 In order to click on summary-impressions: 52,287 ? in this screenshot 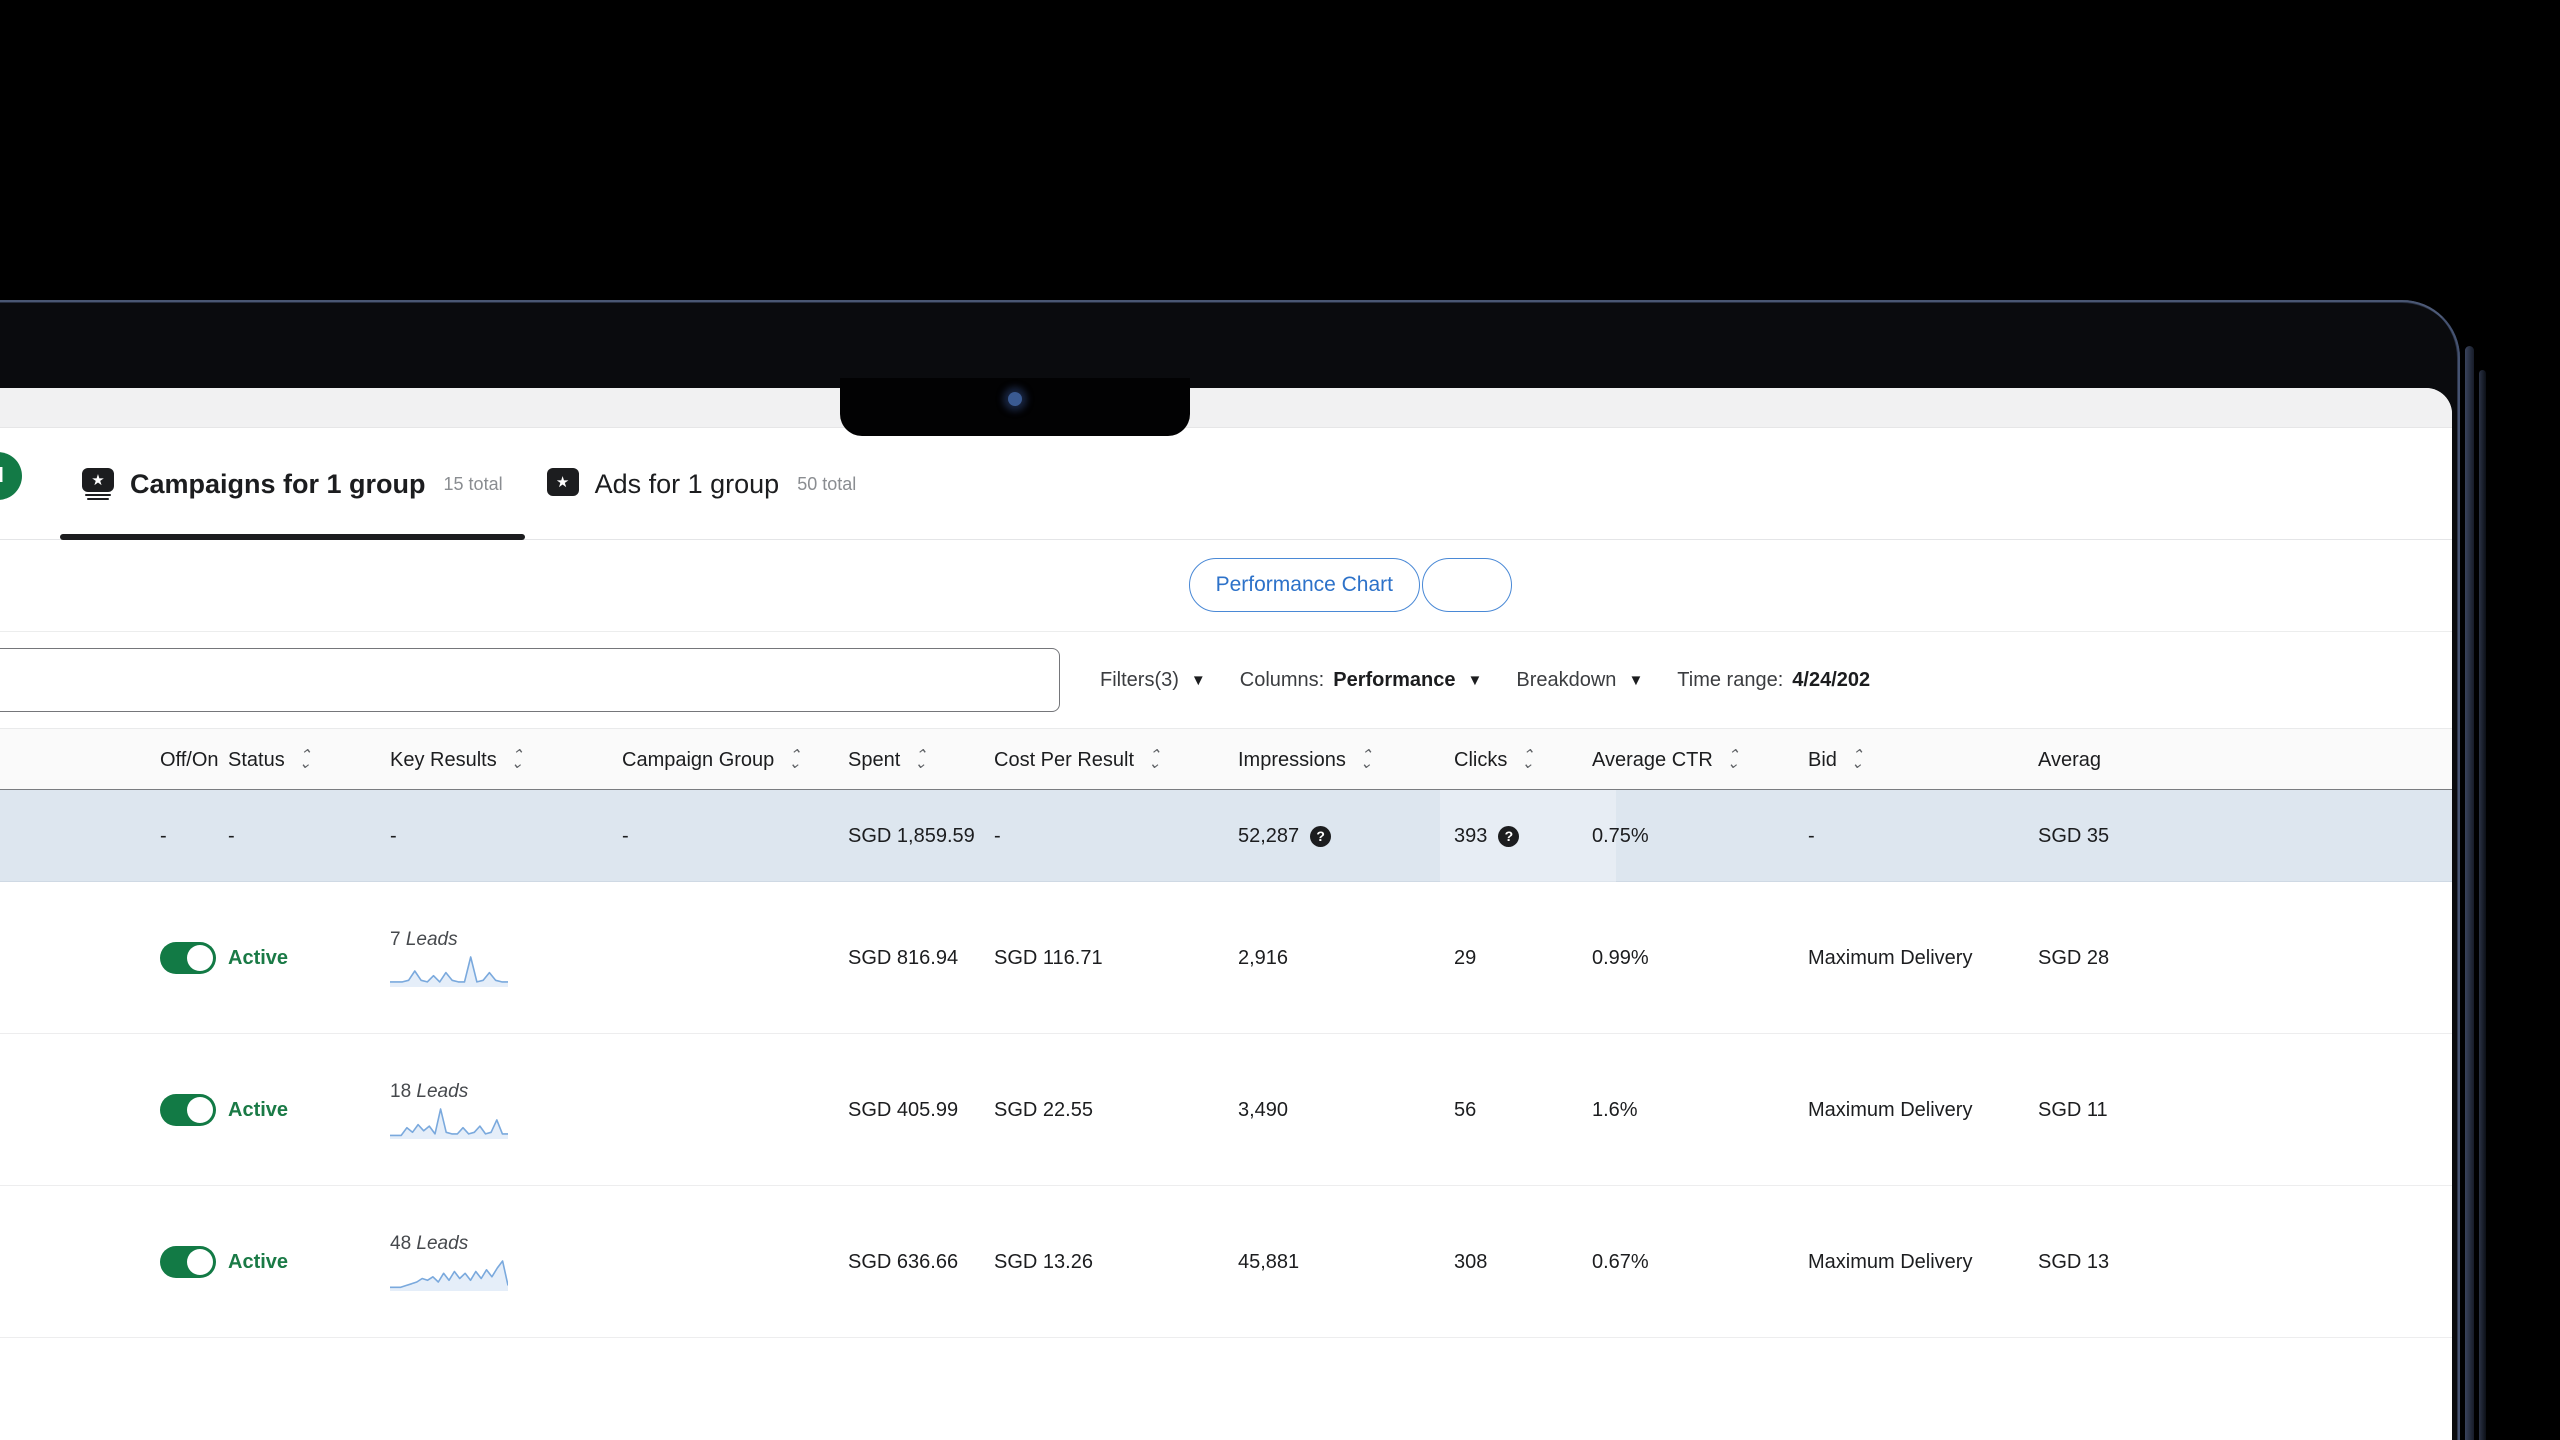, I will do `click(1285, 836)`.